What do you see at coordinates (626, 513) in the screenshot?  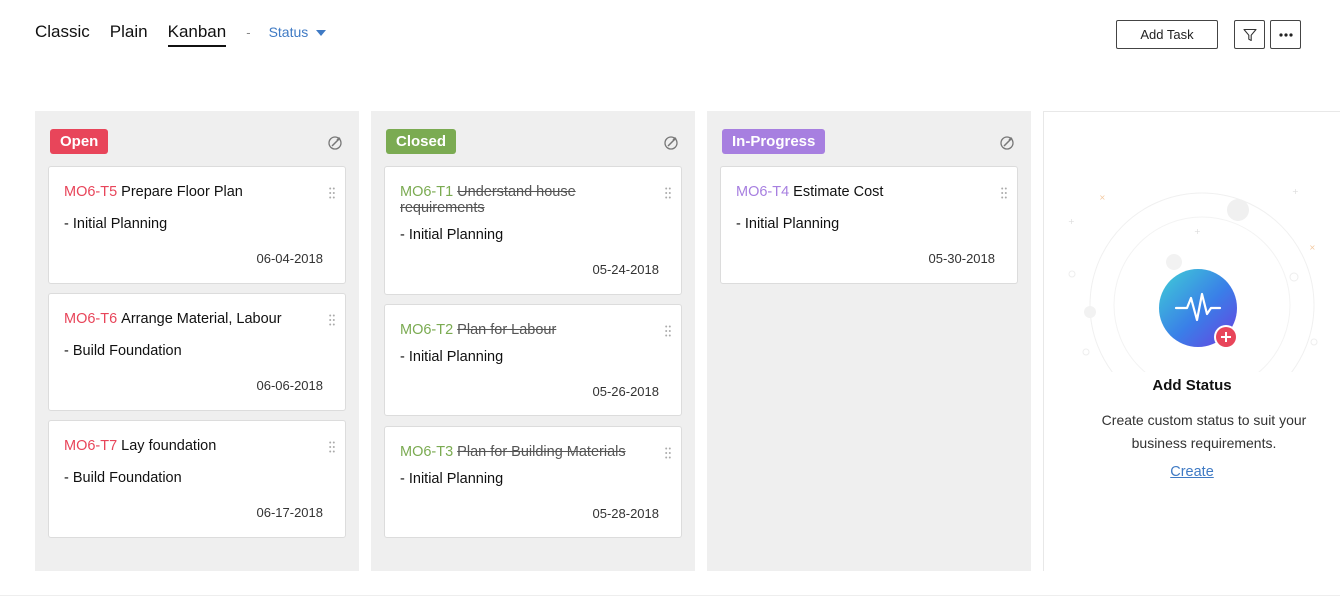 I see `task-due-date: 05-28-2018` at bounding box center [626, 513].